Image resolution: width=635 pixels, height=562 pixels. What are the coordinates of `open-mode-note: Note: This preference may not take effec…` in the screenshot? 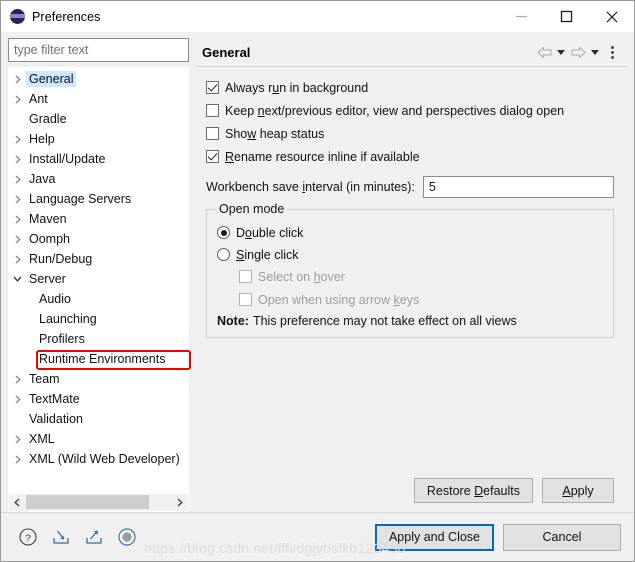 It's located at (410, 321).